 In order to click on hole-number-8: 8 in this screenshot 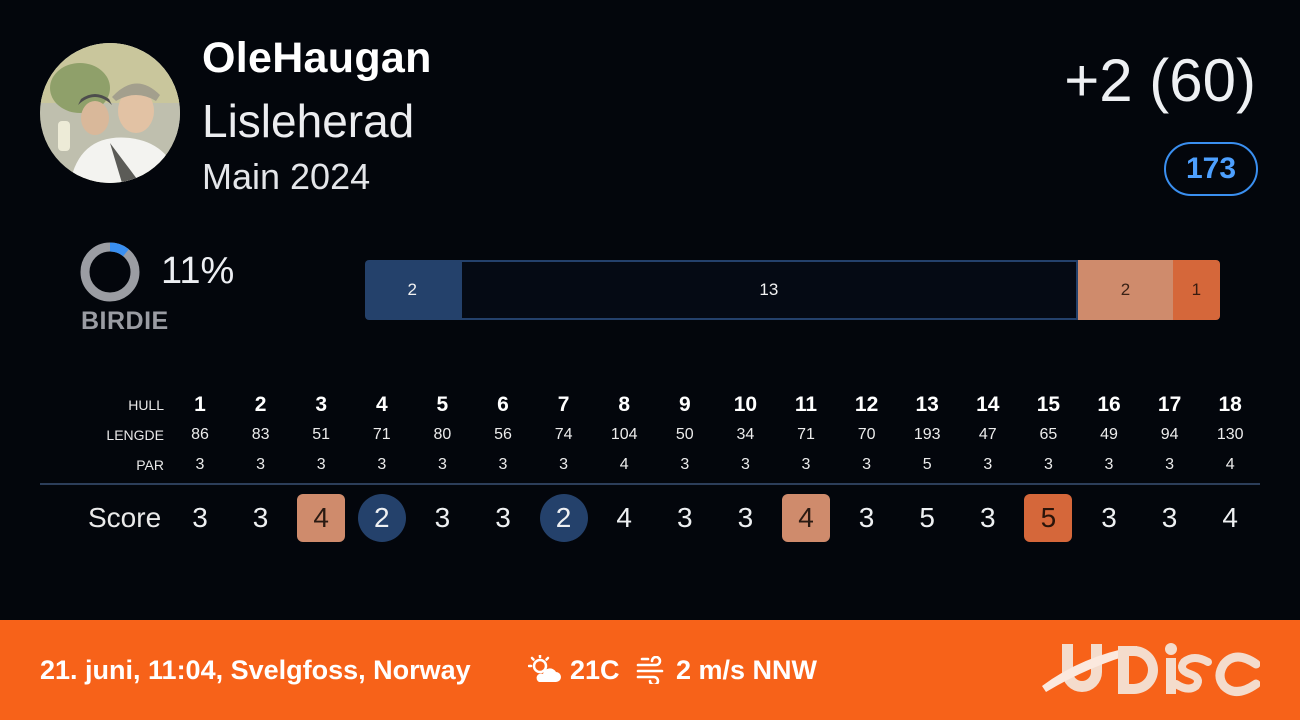, I will do `click(624, 404)`.